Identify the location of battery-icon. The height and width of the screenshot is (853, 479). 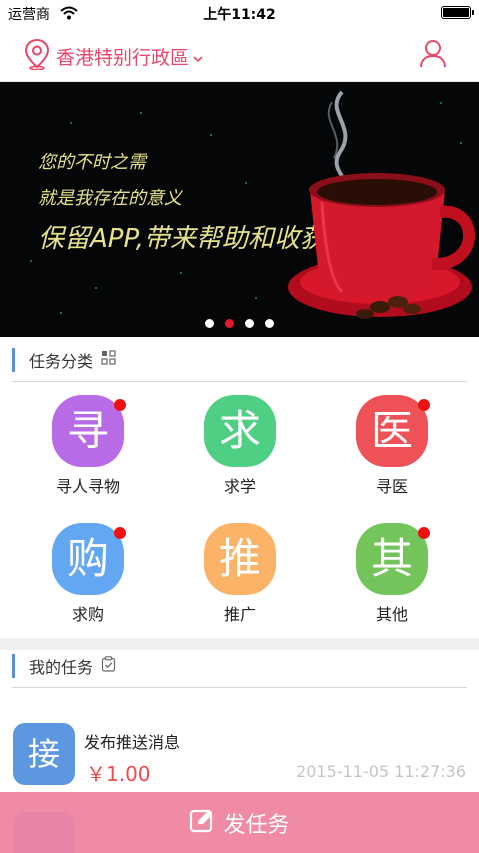
(457, 12).